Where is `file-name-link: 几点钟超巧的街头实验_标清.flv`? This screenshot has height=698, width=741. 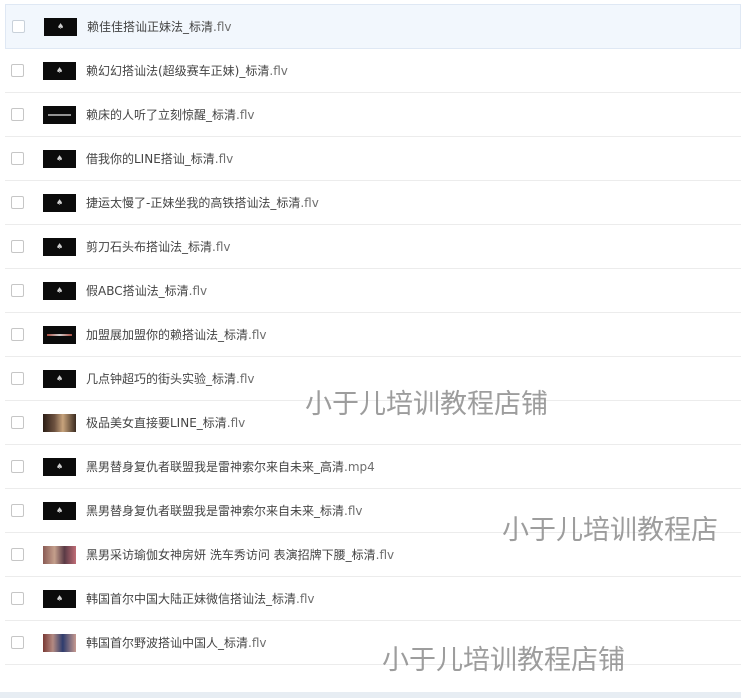 file-name-link: 几点钟超巧的街头实验_标清.flv is located at coordinates (170, 378).